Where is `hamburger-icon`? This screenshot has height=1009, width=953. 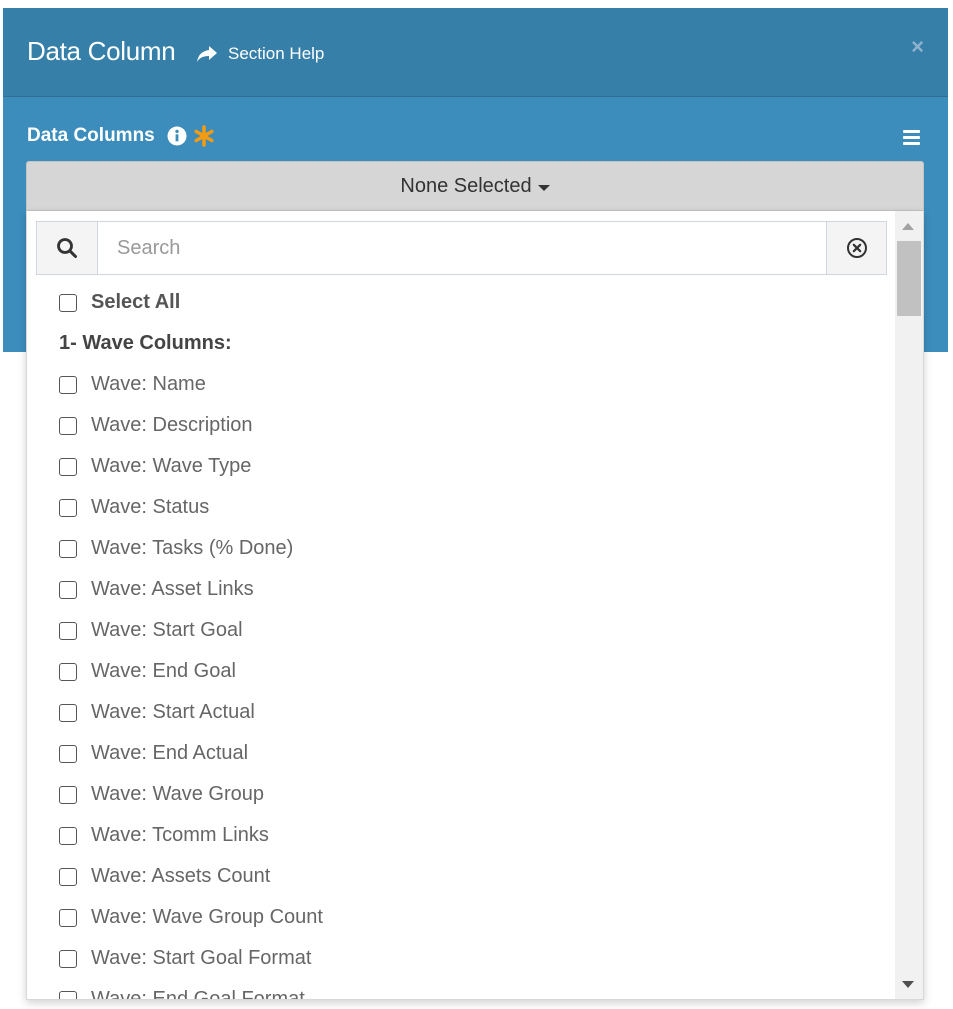
hamburger-icon is located at coordinates (911, 139).